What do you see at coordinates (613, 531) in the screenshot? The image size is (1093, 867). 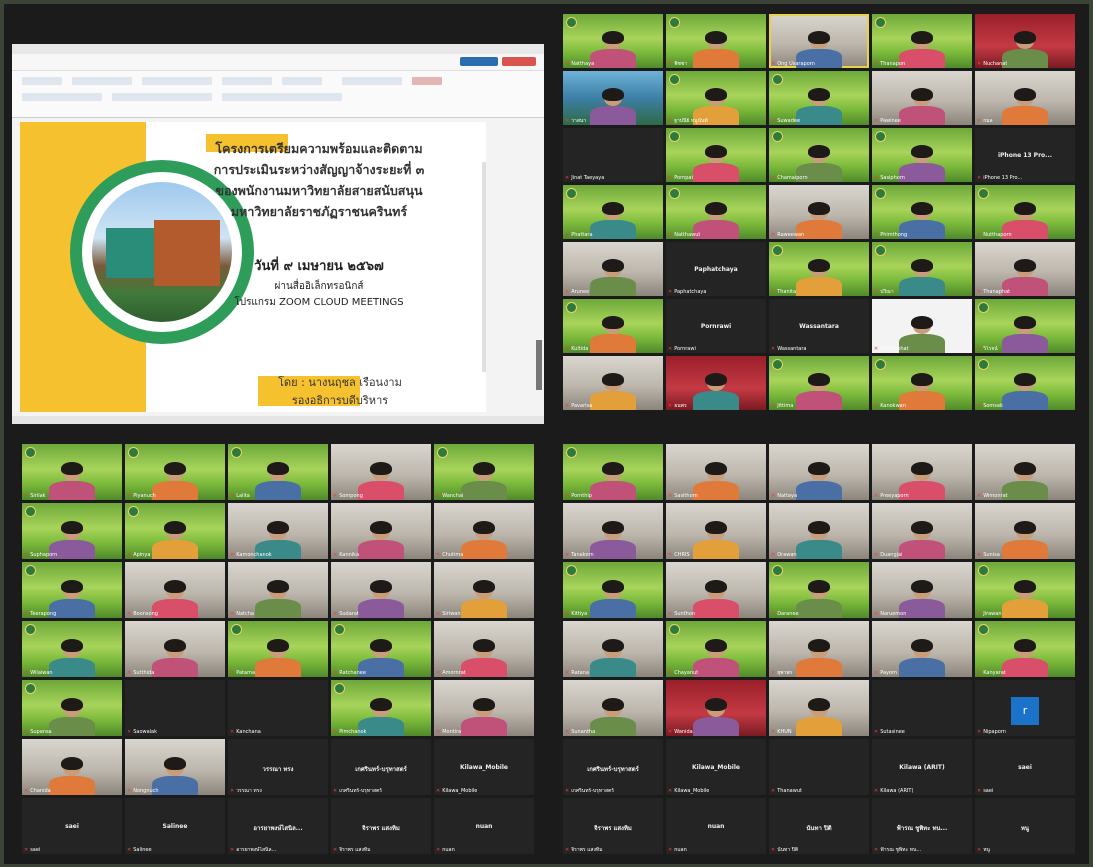 I see `participant-tile: ✕ Tanakorn` at bounding box center [613, 531].